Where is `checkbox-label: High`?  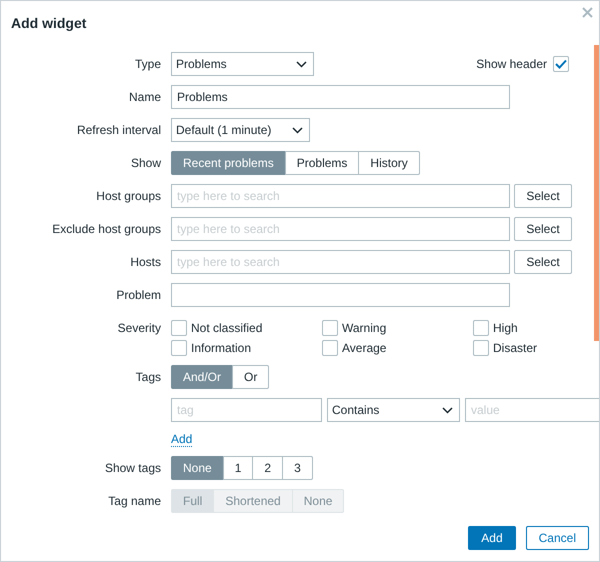
checkbox-label: High is located at coordinates (505, 328).